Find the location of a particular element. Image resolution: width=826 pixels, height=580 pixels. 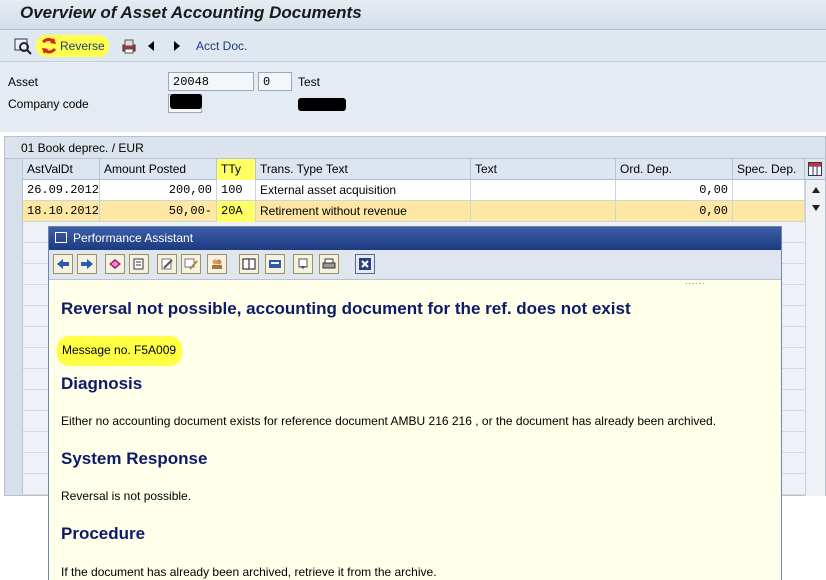

cell-tty: 100 is located at coordinates (236, 190).